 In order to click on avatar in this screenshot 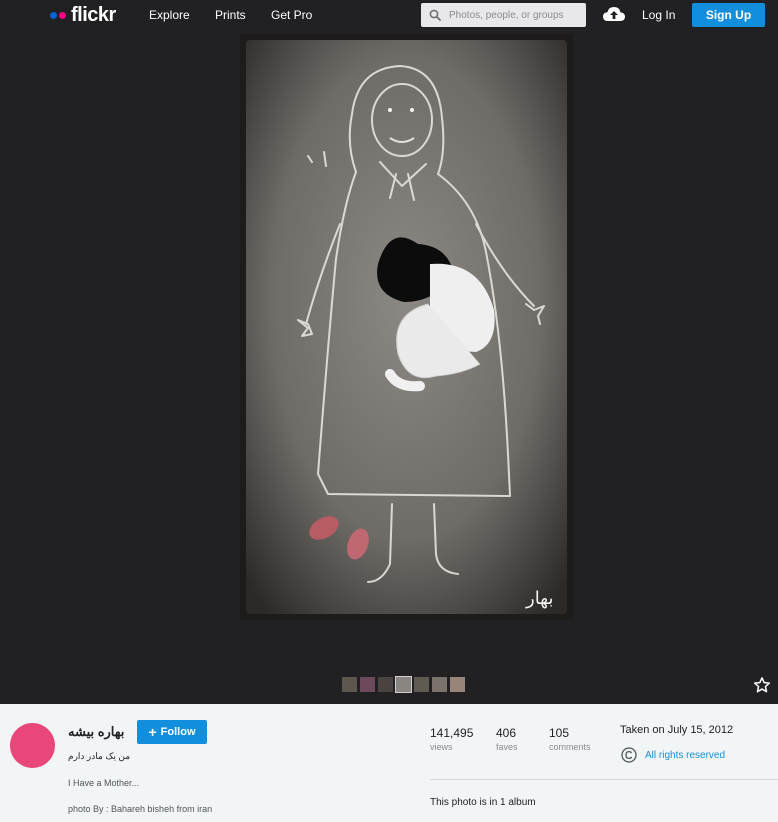, I will do `click(32, 745)`.